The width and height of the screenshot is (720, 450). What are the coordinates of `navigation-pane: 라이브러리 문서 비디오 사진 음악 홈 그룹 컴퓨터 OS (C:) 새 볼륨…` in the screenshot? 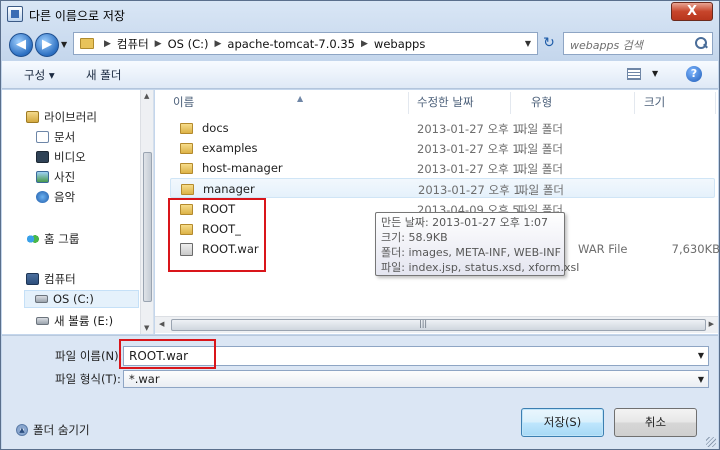 It's located at (78, 212).